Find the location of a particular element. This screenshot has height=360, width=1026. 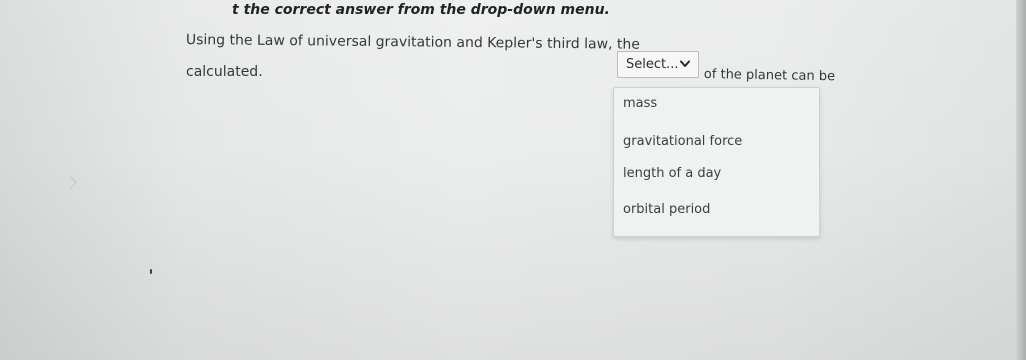

option-length-of-a-day: length of a day is located at coordinates (672, 173).